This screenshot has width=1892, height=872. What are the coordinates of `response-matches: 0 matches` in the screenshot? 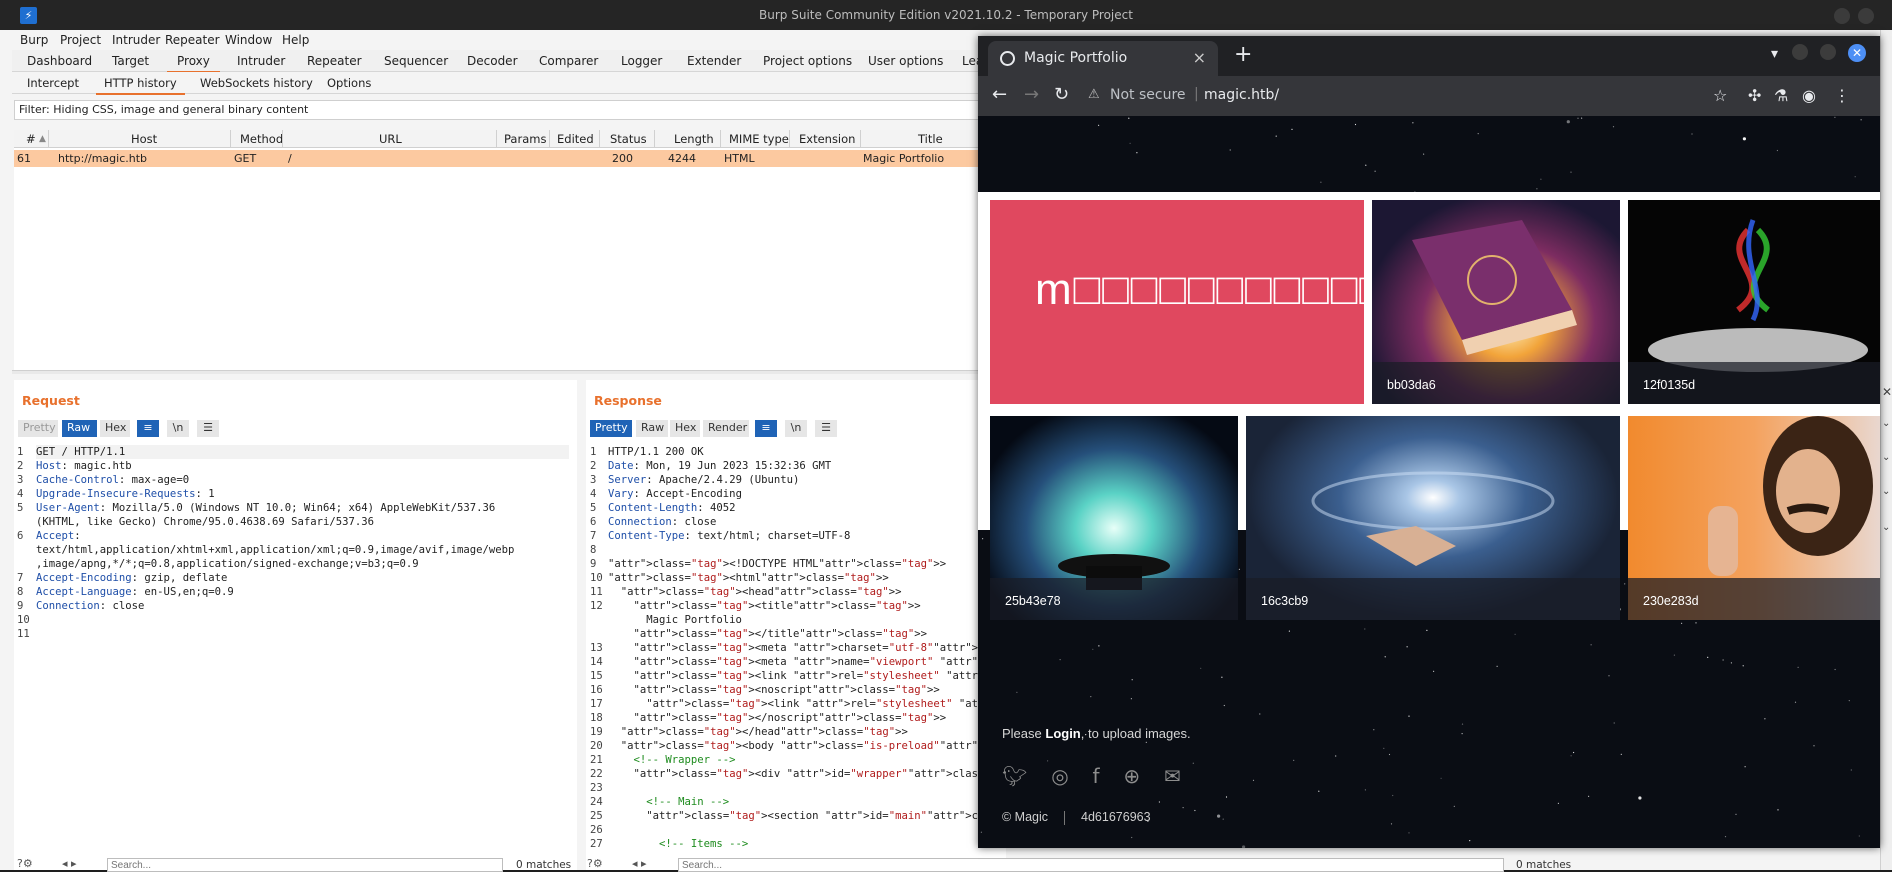 It's located at (1544, 865).